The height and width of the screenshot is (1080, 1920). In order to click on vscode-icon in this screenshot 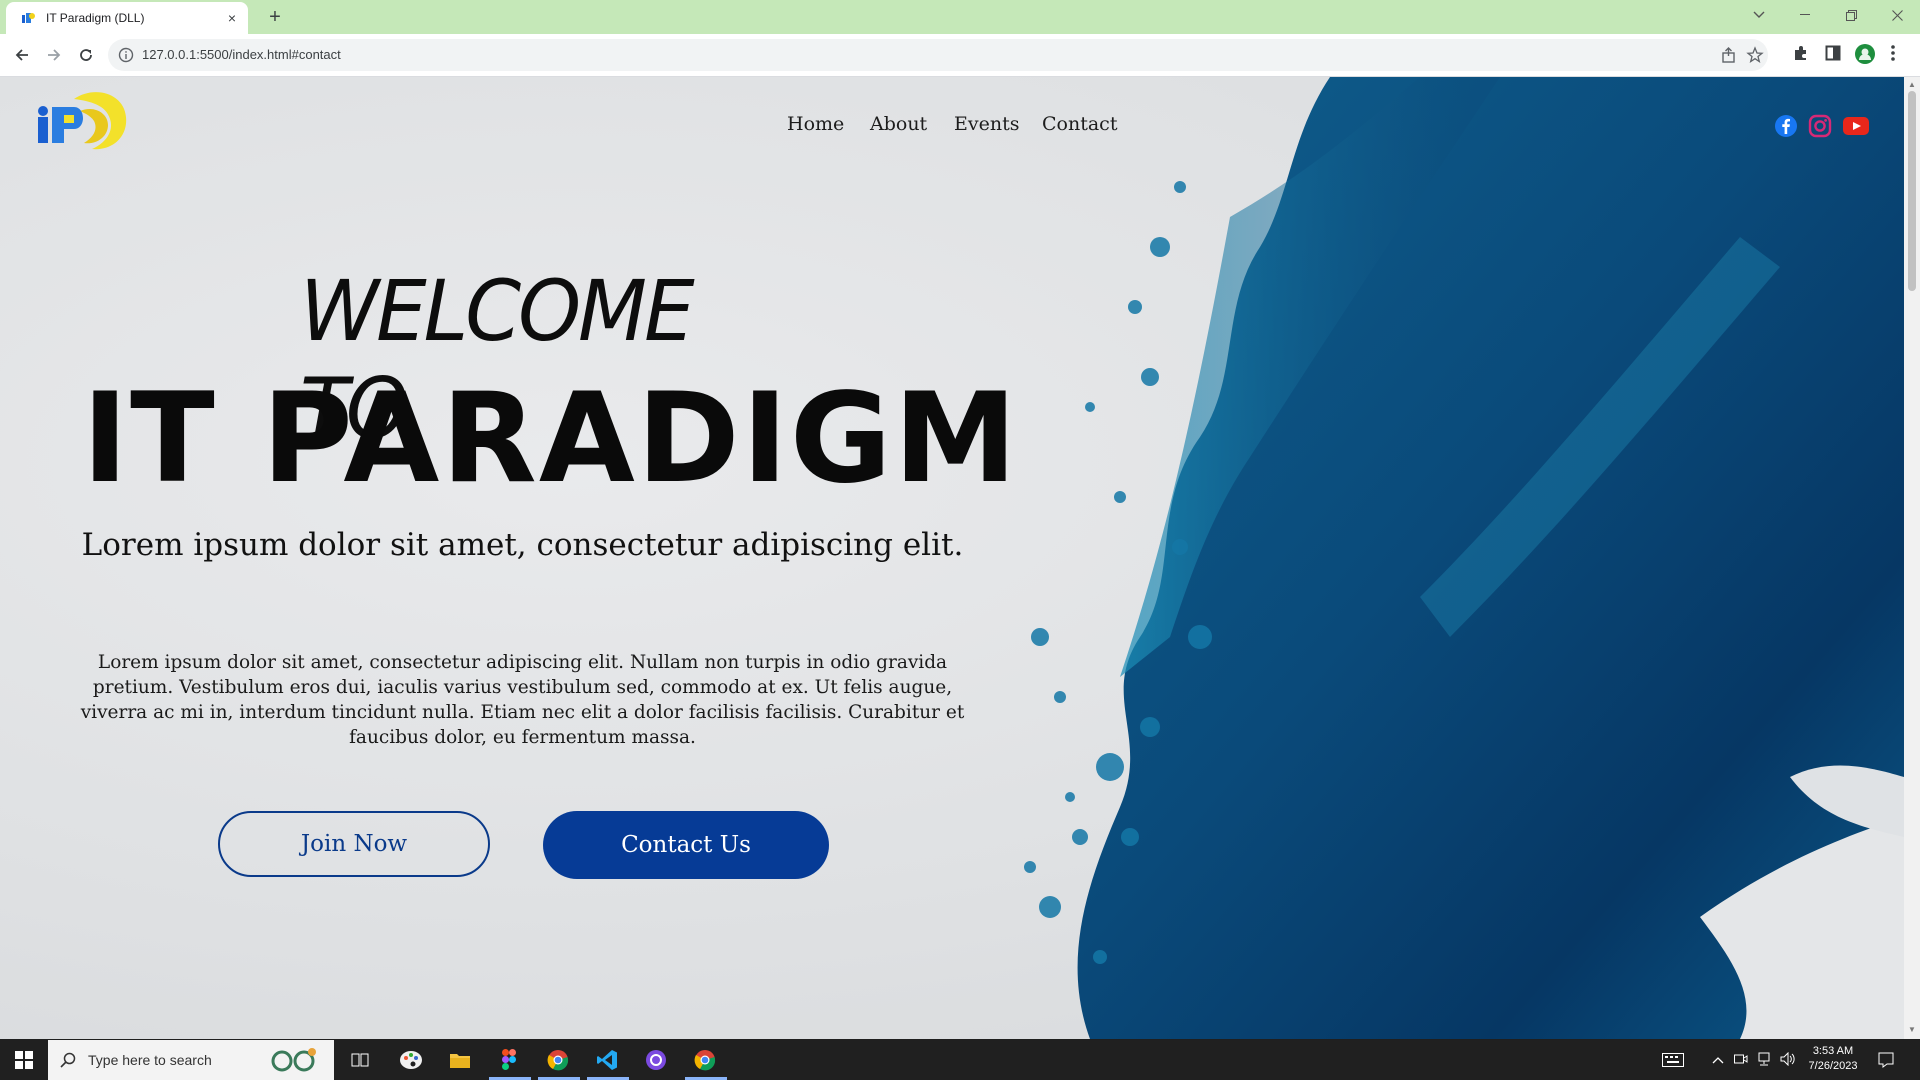, I will do `click(607, 1060)`.